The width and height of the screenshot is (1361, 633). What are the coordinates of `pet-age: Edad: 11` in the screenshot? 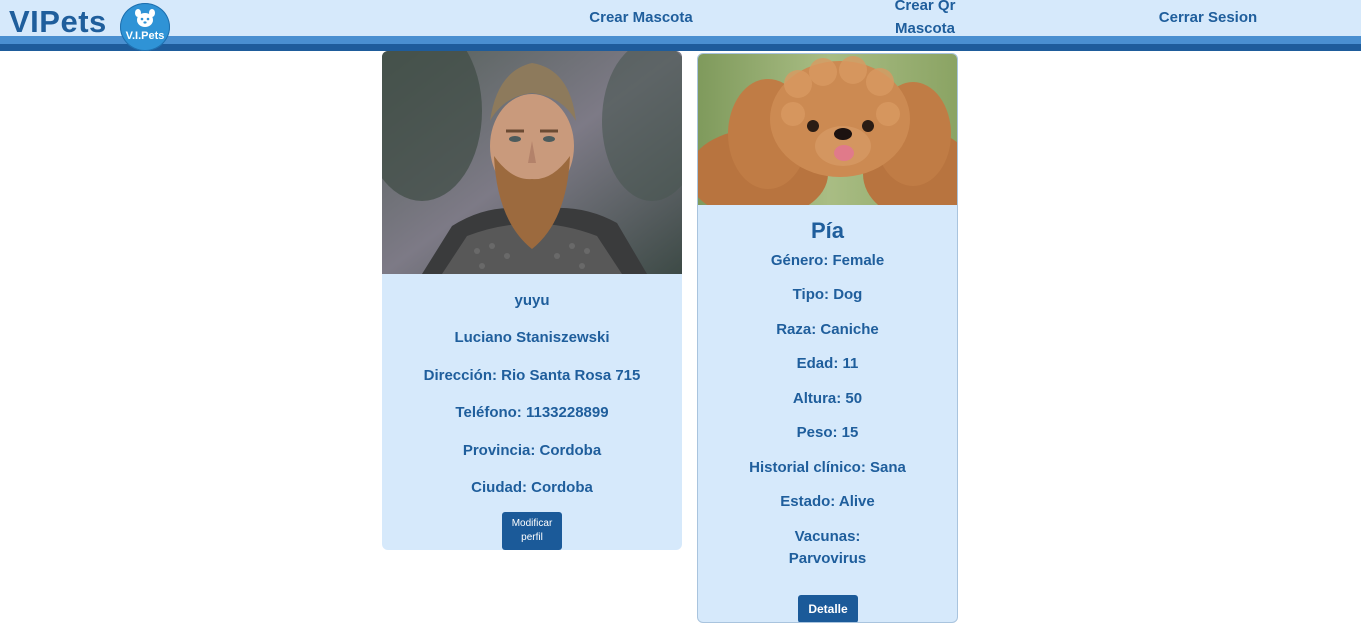 It's located at (827, 363).